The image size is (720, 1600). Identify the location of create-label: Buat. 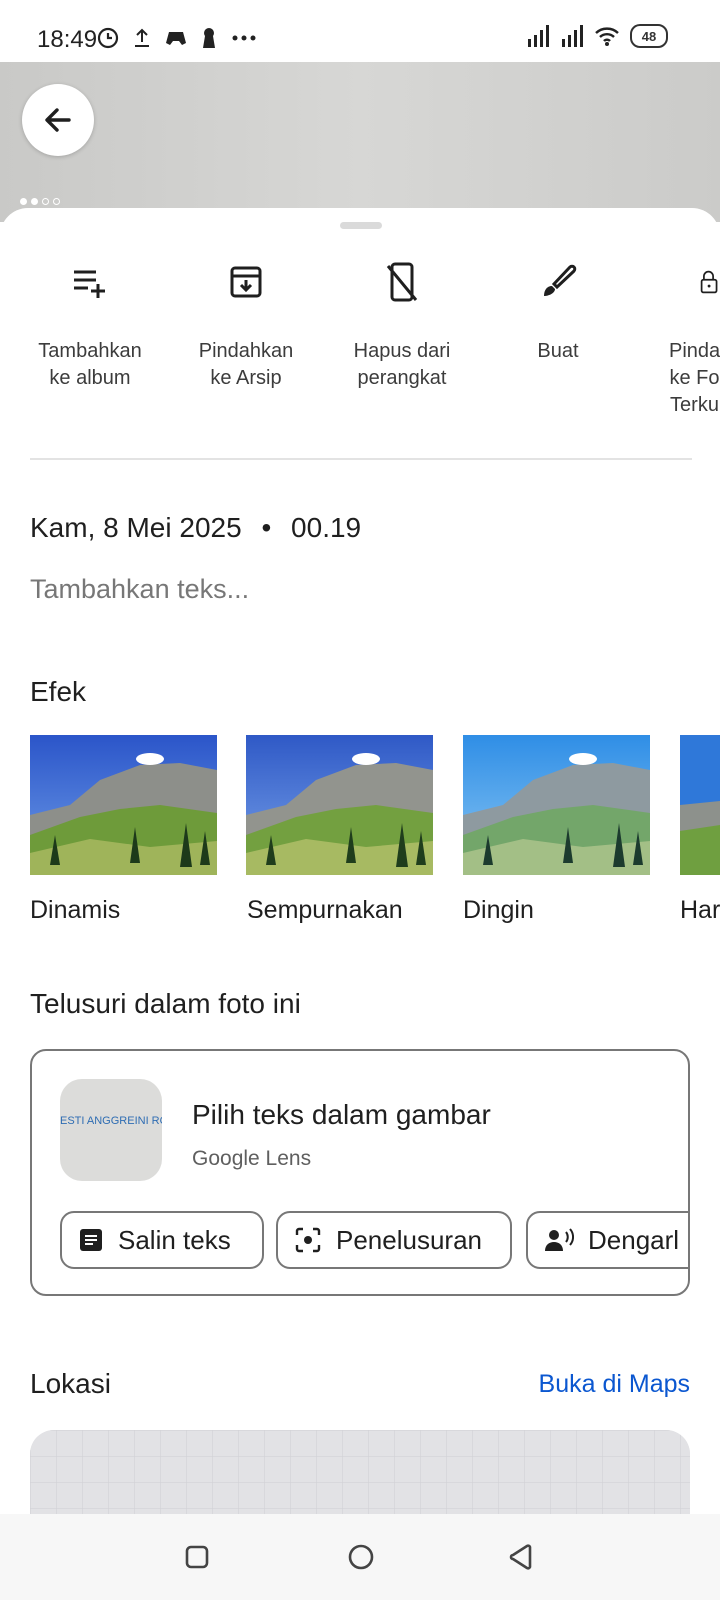
(558, 351).